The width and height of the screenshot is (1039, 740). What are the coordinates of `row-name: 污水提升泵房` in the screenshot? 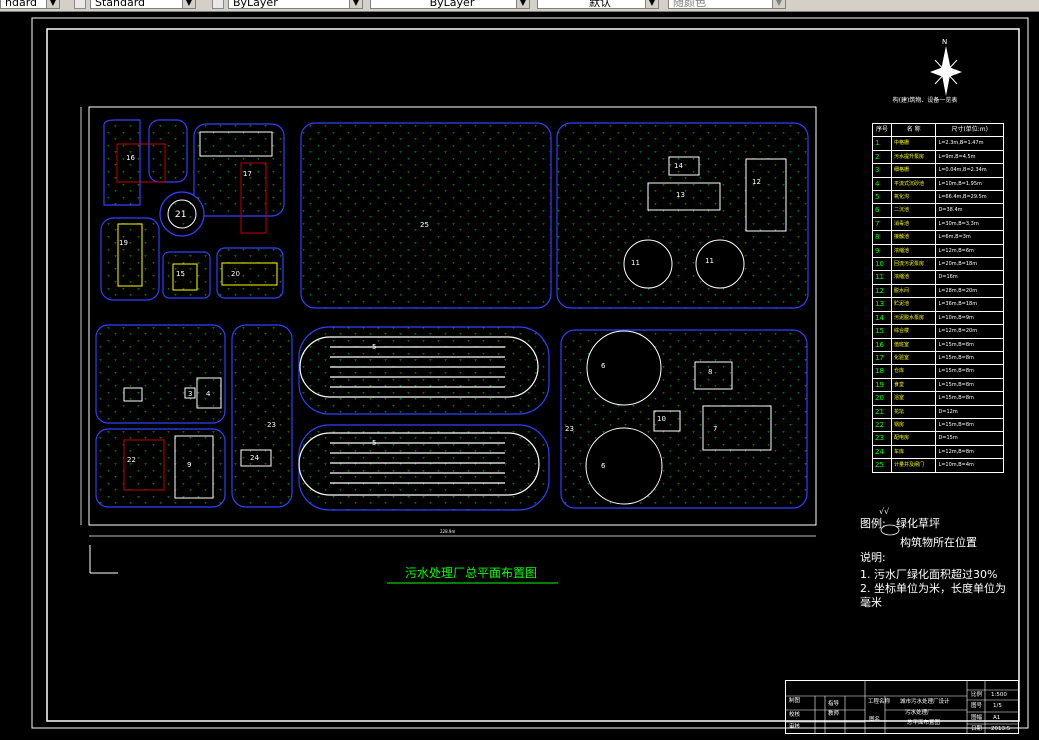 It's located at (913, 157).